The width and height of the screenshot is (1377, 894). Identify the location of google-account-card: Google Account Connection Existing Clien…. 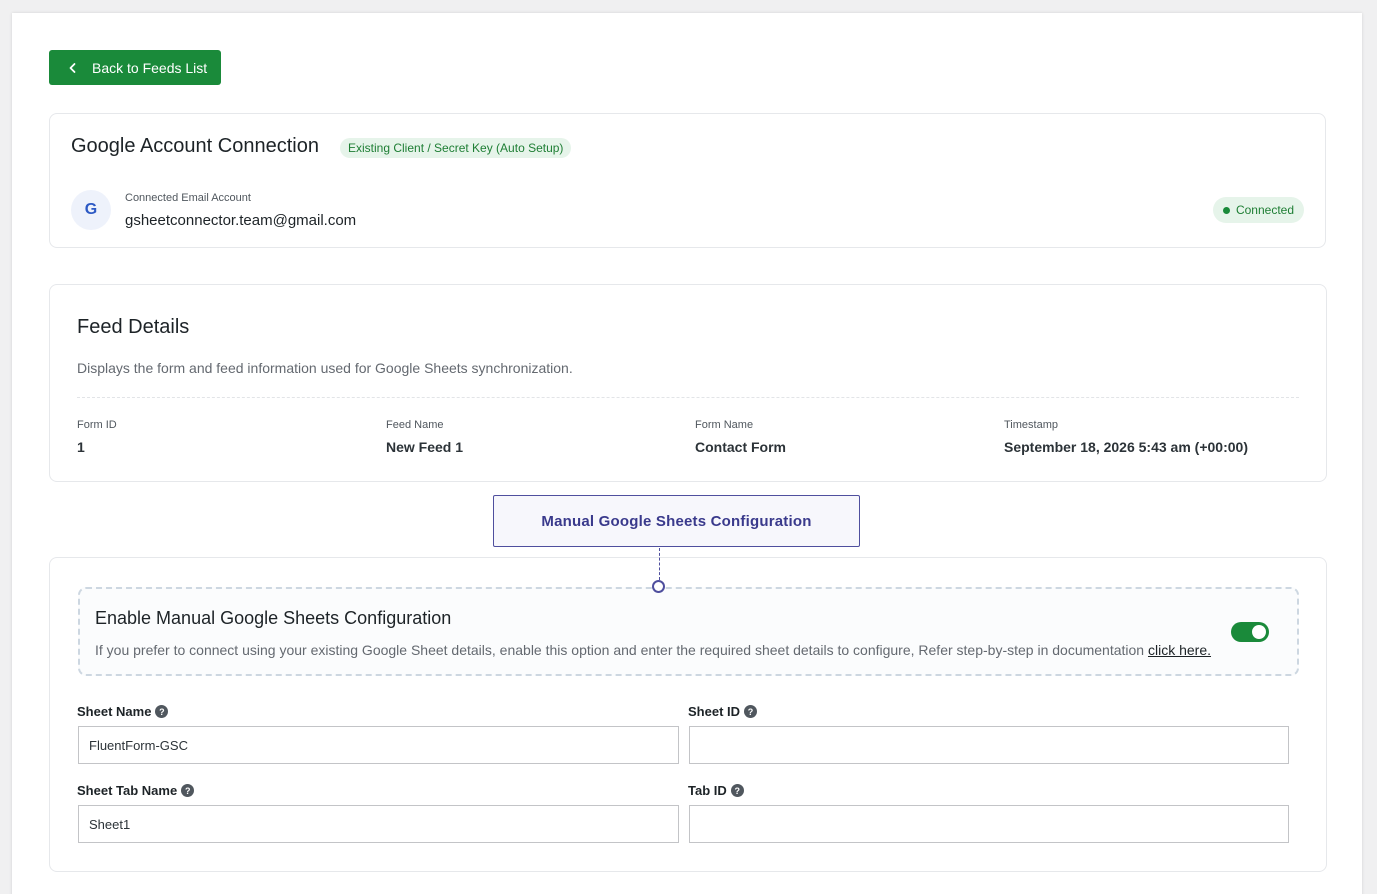
(687, 180).